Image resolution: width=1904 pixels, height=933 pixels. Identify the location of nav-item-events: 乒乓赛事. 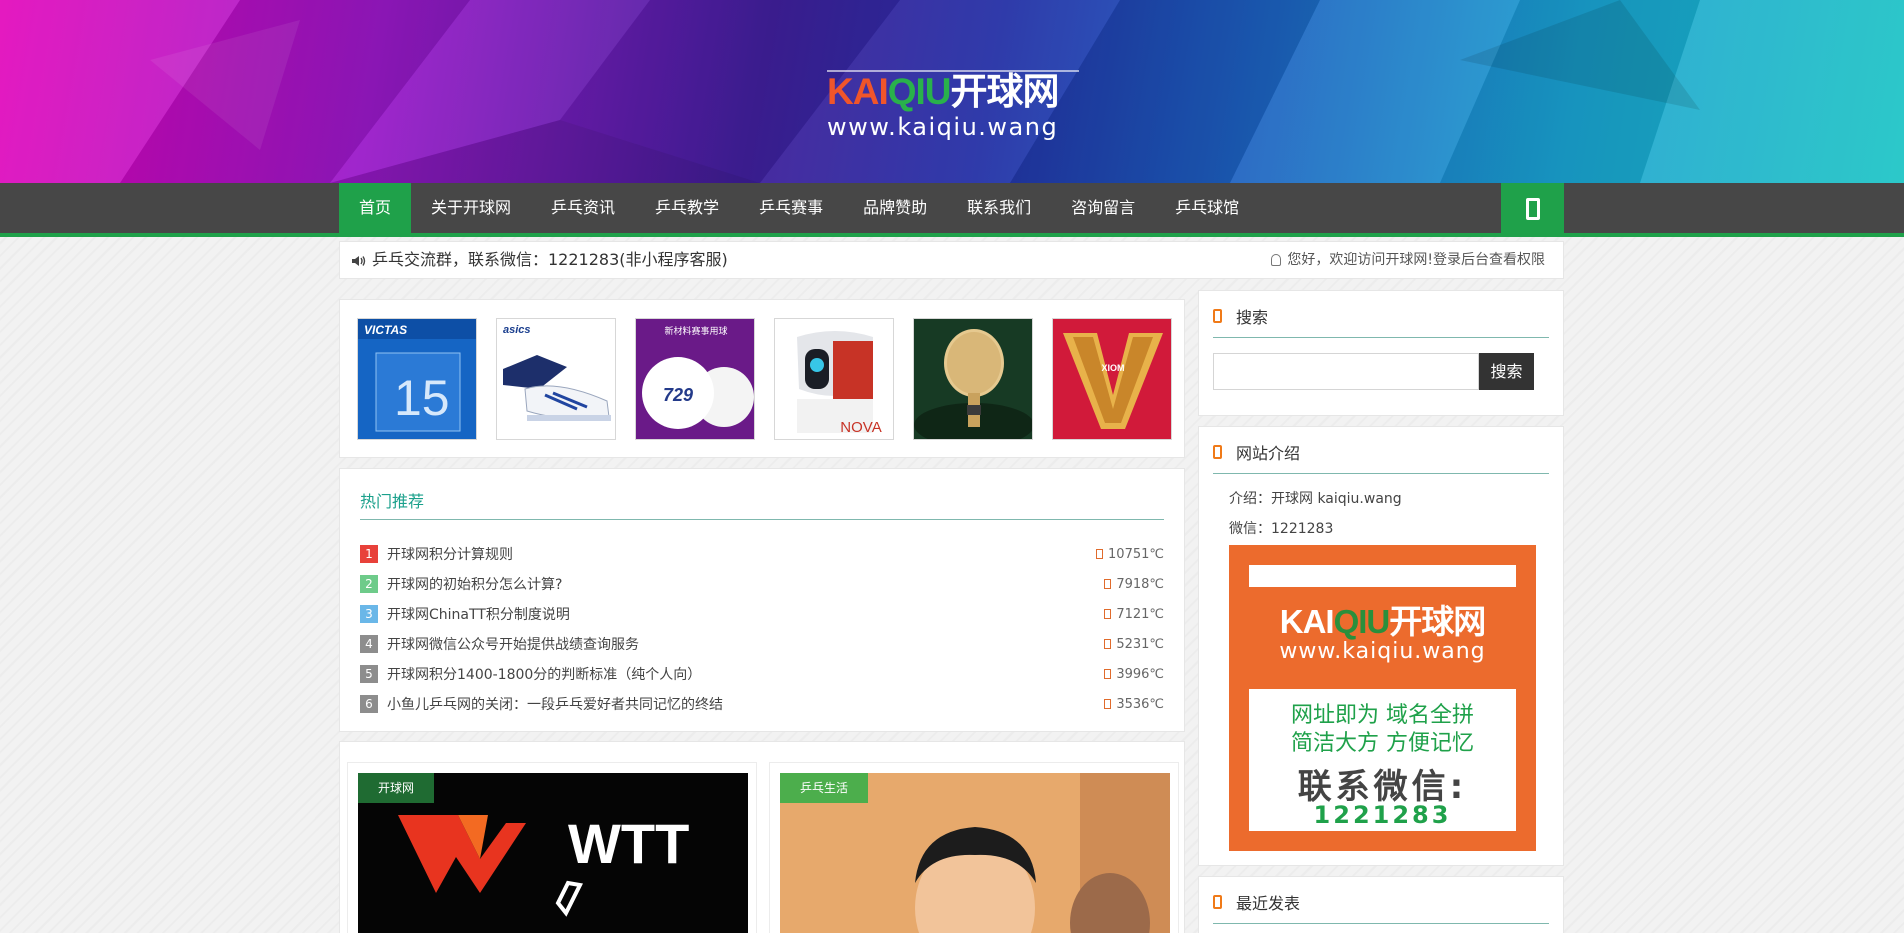
(791, 208).